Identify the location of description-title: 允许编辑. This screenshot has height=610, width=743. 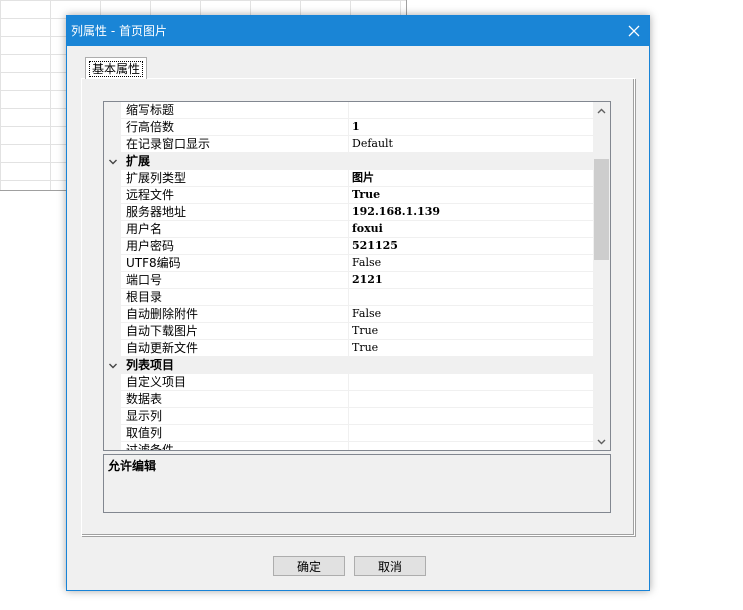
(132, 466).